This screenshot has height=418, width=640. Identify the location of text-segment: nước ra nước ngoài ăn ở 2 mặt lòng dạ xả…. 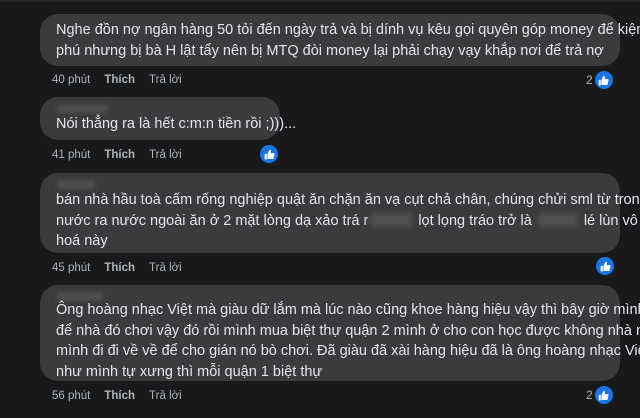
(212, 220).